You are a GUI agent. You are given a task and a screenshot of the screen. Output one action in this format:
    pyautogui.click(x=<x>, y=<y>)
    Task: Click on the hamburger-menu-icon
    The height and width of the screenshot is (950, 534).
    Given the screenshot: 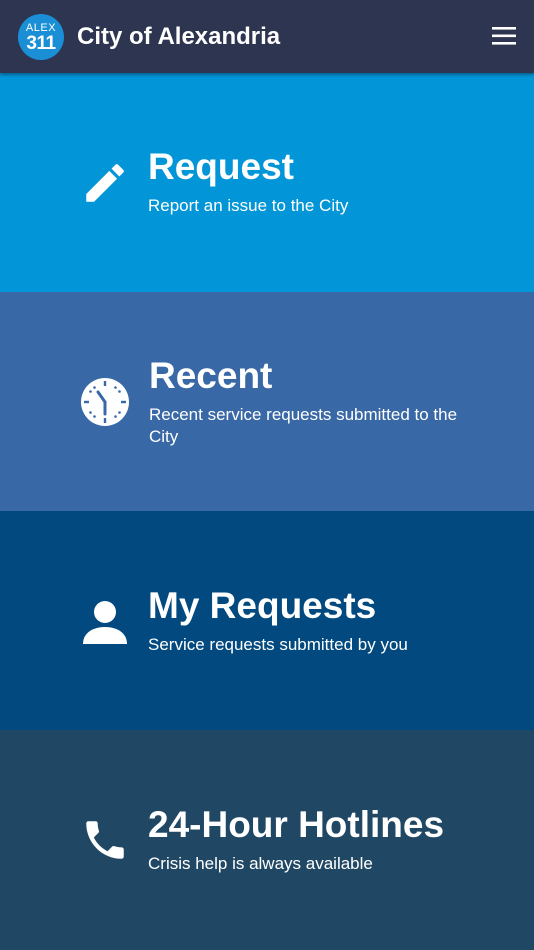 What is the action you would take?
    pyautogui.click(x=504, y=36)
    